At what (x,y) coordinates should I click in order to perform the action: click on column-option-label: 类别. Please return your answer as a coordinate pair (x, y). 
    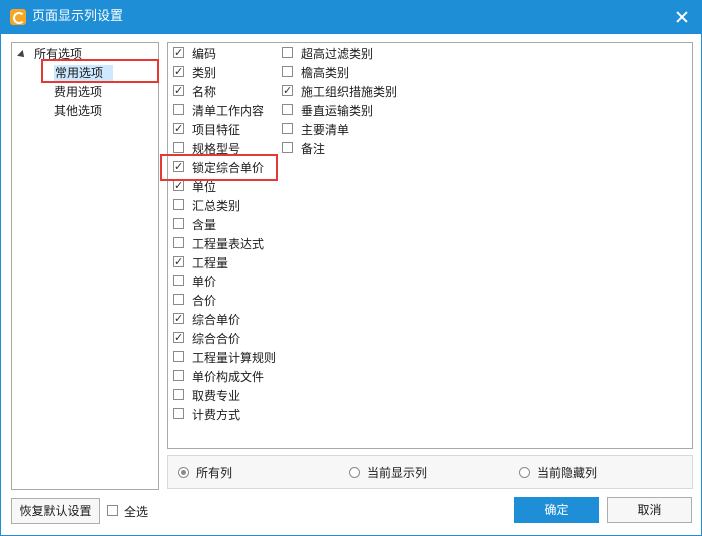
    Looking at the image, I should click on (204, 73).